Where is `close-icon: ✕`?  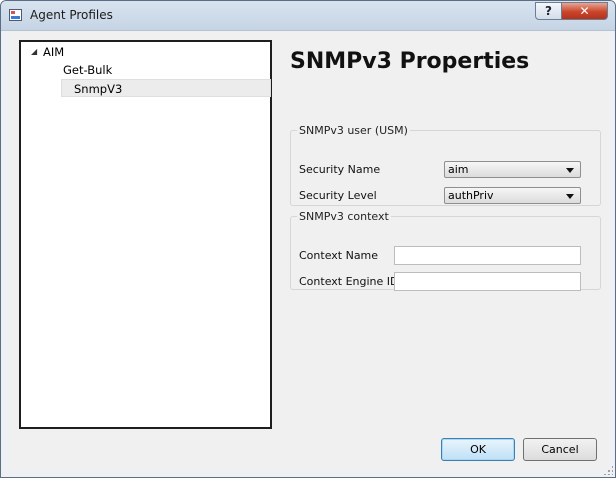 close-icon: ✕ is located at coordinates (584, 11).